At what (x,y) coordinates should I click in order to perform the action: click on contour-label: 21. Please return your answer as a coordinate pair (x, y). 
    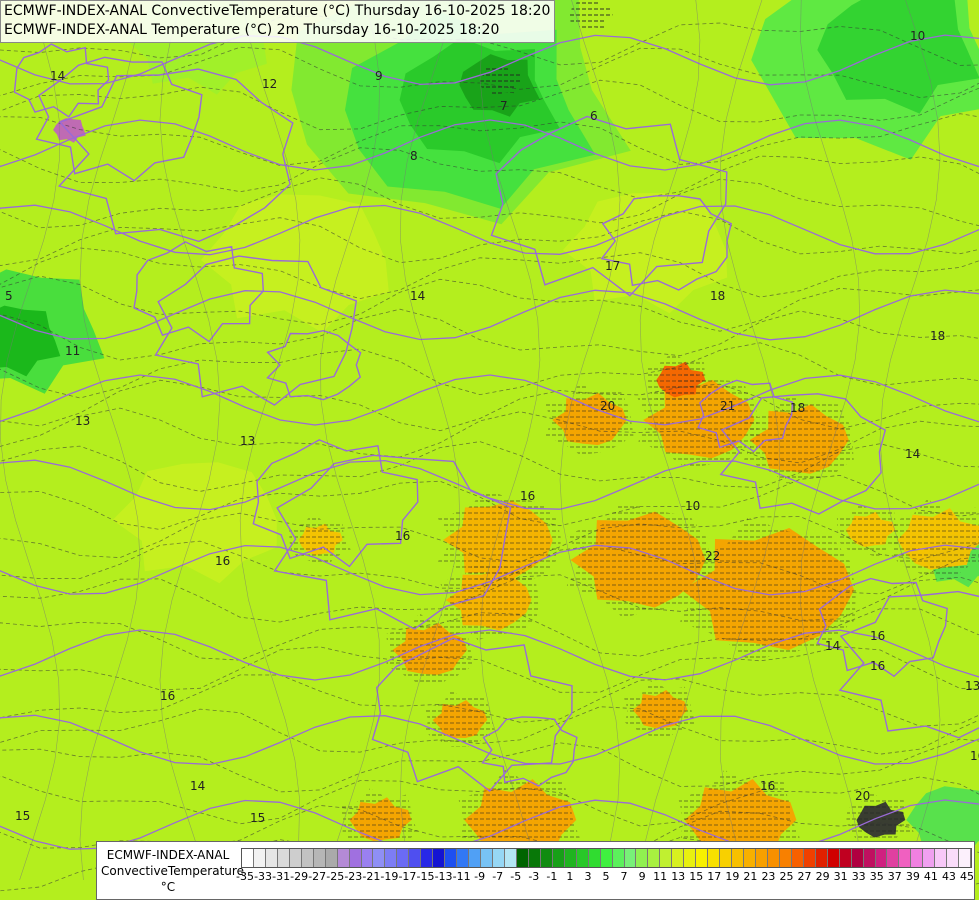
    Looking at the image, I should click on (727, 406).